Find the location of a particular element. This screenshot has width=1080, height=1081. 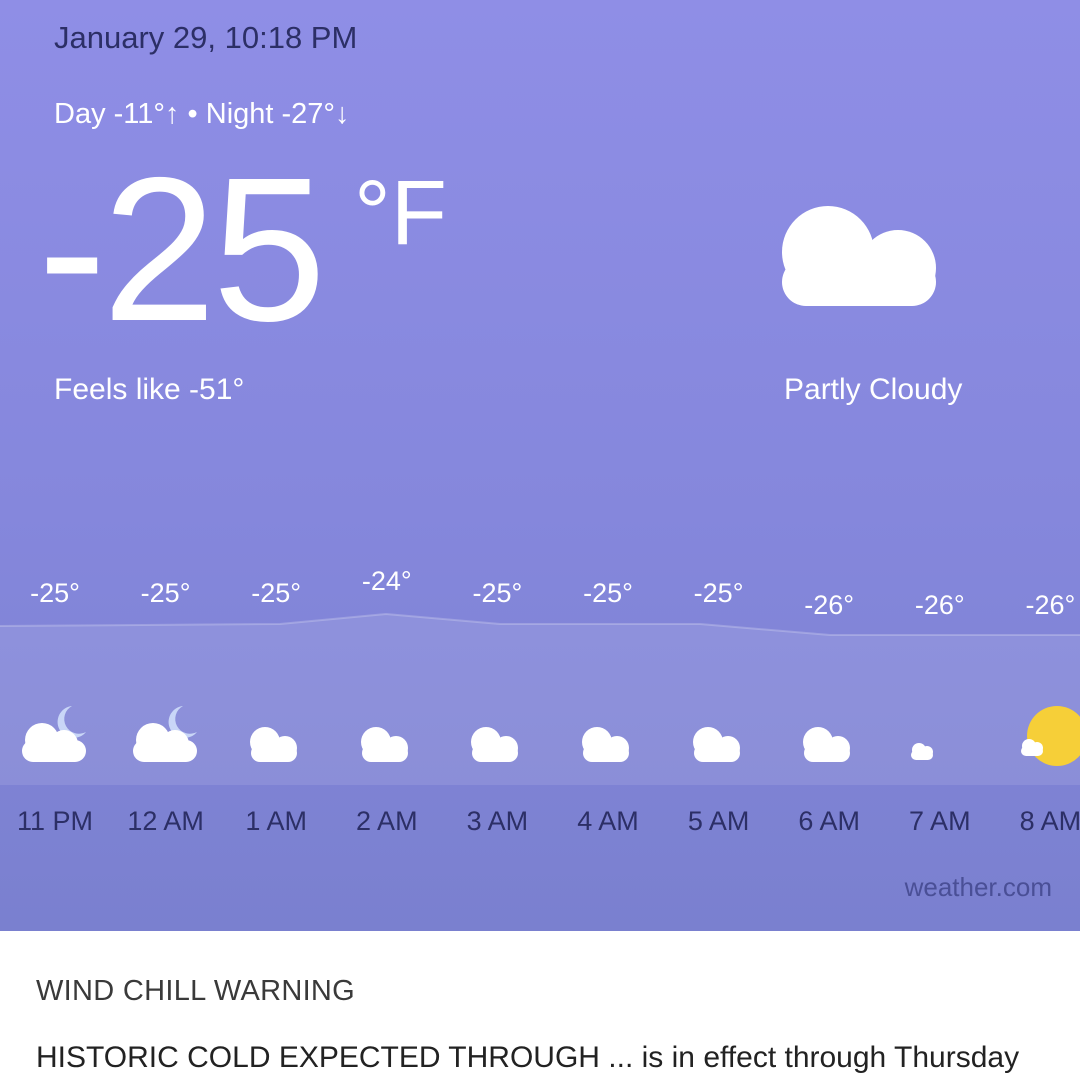

moon-small-cloud-icon is located at coordinates (940, 732).